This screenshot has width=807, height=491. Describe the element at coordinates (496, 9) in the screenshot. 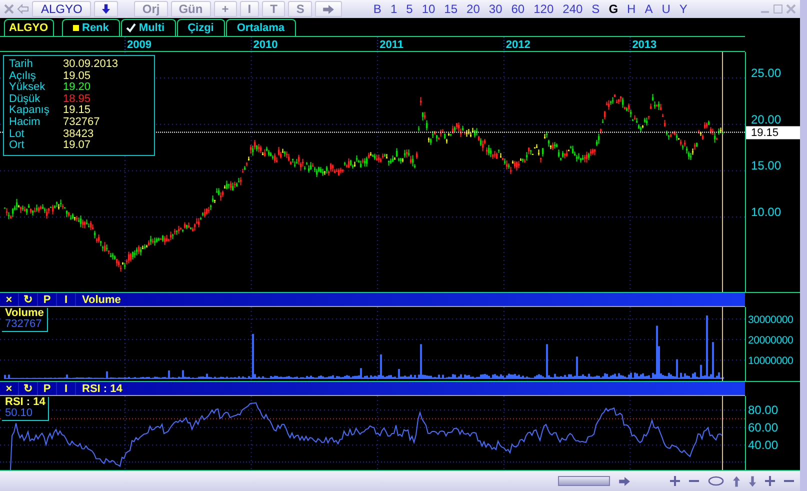

I see `period-button: 30` at that location.